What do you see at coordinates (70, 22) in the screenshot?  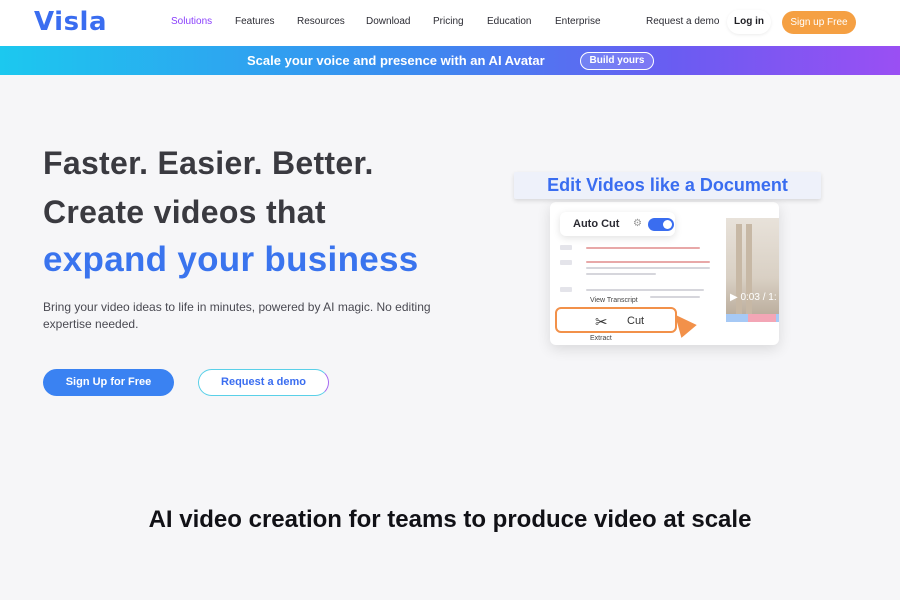 I see `visla-logo: Visla` at bounding box center [70, 22].